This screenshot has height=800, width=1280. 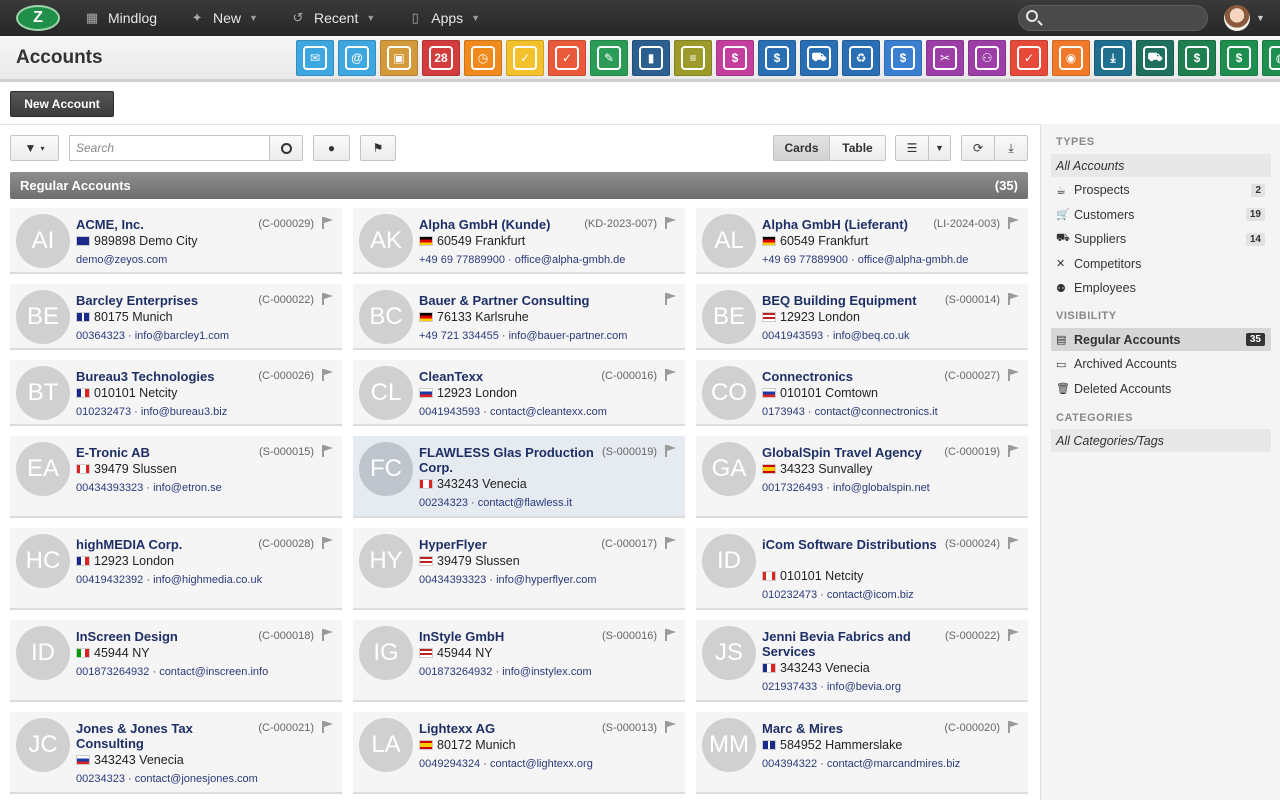 What do you see at coordinates (495, 503) in the screenshot?
I see `account-contact: 00234323 · contact@flawless.it` at bounding box center [495, 503].